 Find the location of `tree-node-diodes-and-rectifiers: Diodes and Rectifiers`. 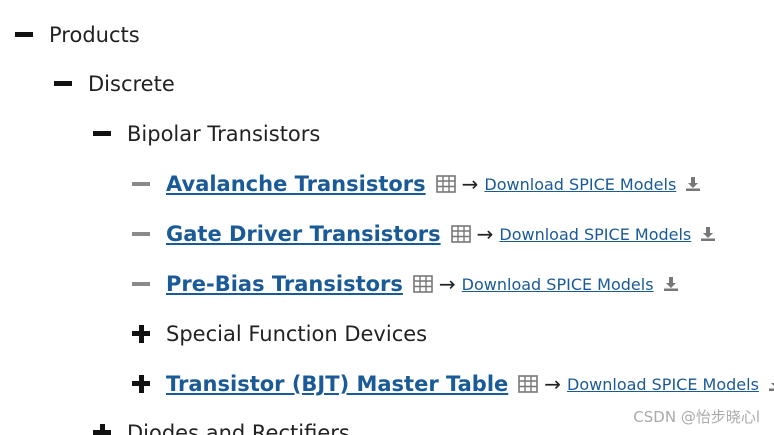

tree-node-diodes-and-rectifiers: Diodes and Rectifiers is located at coordinates (220, 424).